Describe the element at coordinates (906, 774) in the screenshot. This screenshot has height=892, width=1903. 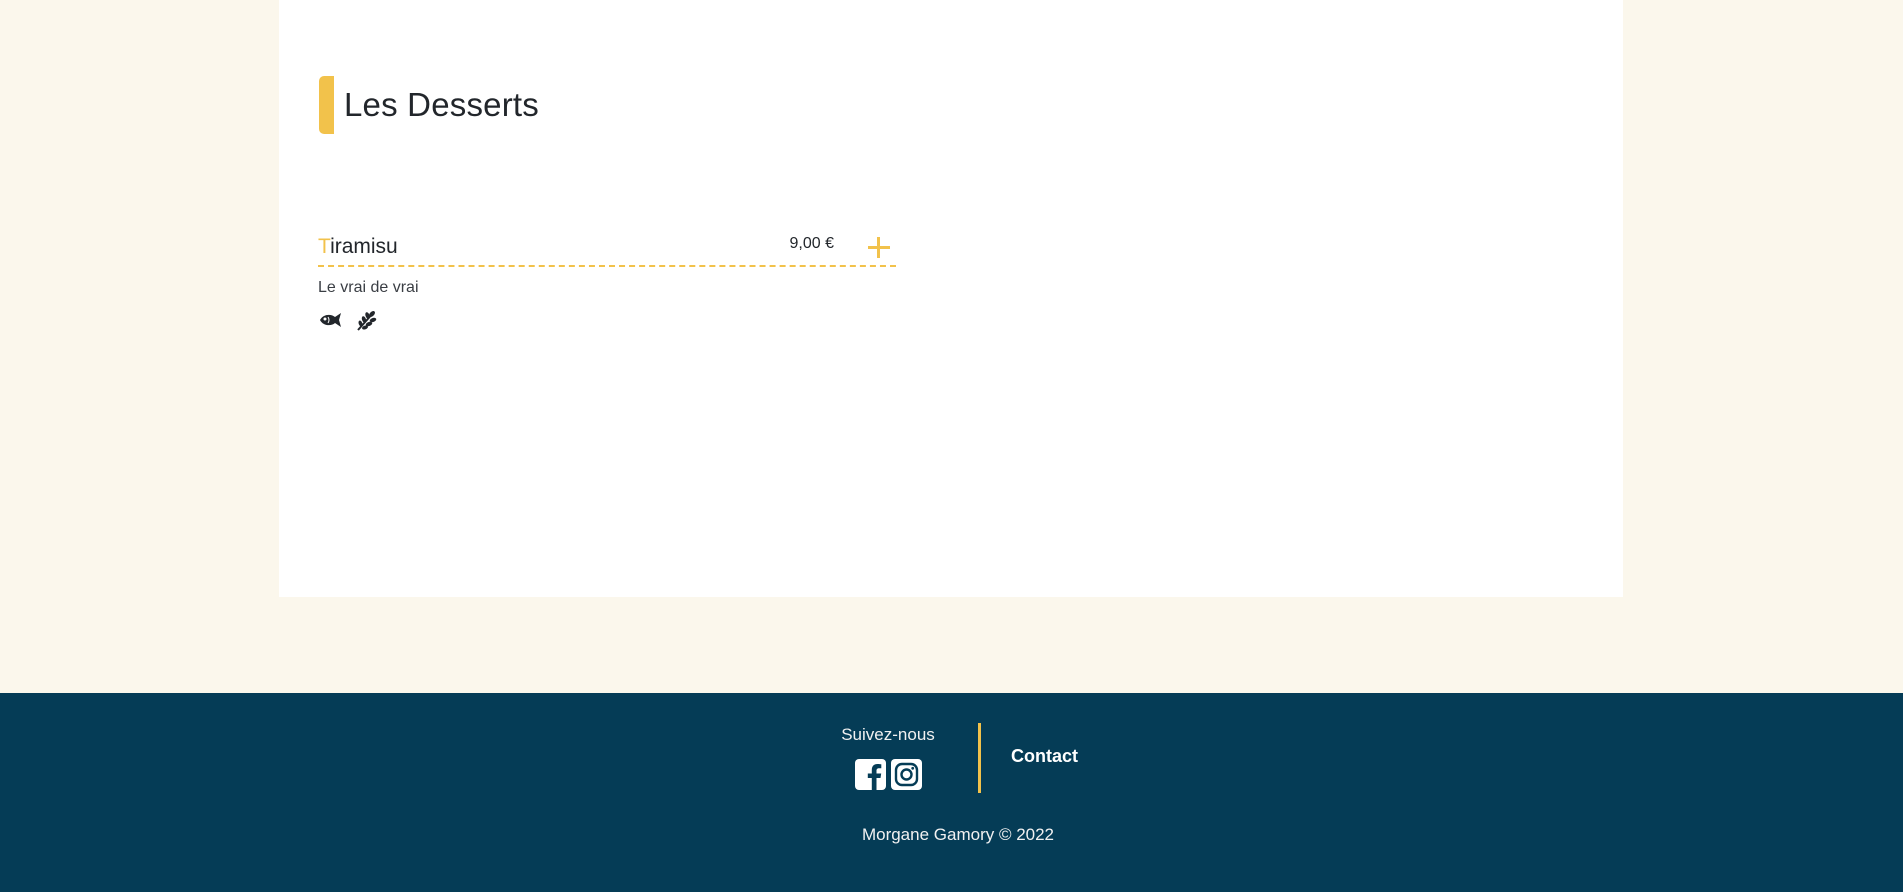
I see `instagram-icon` at that location.